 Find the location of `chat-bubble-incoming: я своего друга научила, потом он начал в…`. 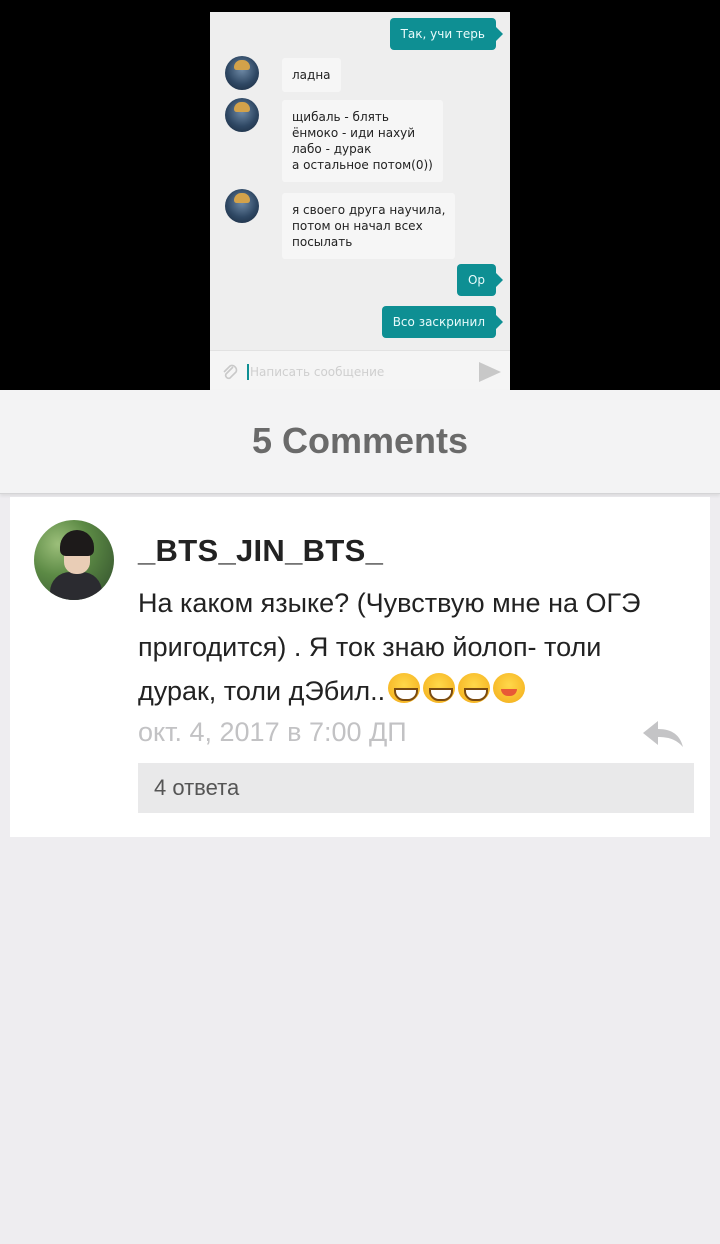

chat-bubble-incoming: я своего друга научила, потом он начал в… is located at coordinates (369, 226).